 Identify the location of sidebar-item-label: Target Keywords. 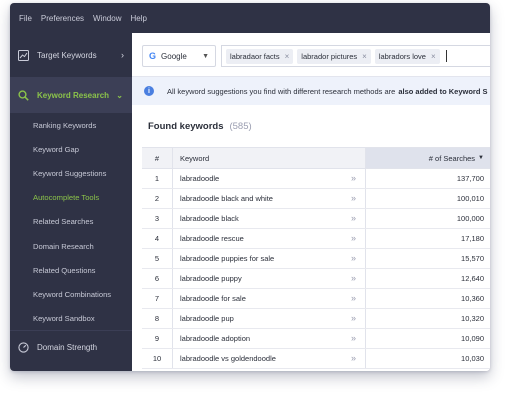
(67, 55).